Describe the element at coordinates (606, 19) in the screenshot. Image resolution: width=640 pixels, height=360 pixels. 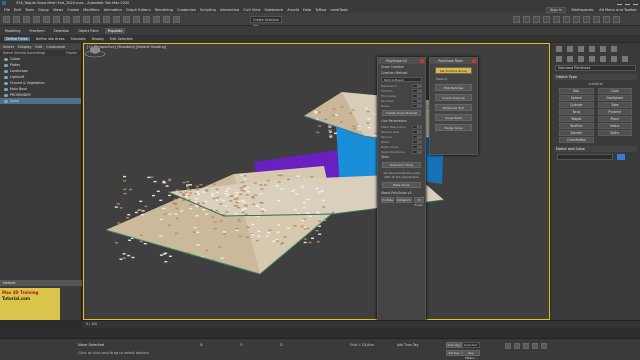
I see `render-icon` at that location.